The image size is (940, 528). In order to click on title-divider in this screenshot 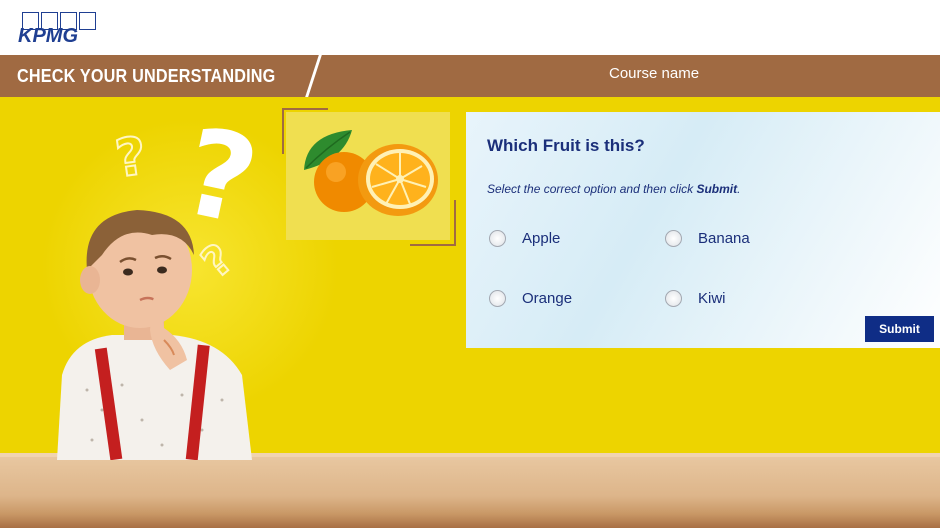, I will do `click(313, 76)`.